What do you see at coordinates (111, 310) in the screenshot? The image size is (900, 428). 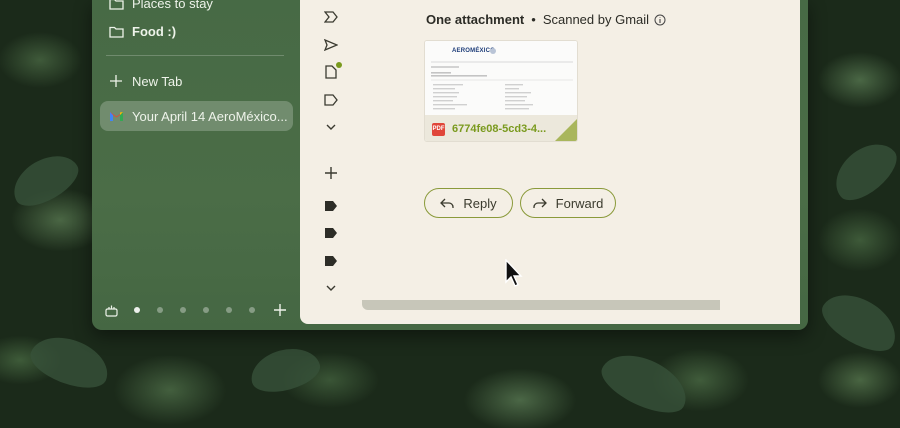 I see `space-icon` at bounding box center [111, 310].